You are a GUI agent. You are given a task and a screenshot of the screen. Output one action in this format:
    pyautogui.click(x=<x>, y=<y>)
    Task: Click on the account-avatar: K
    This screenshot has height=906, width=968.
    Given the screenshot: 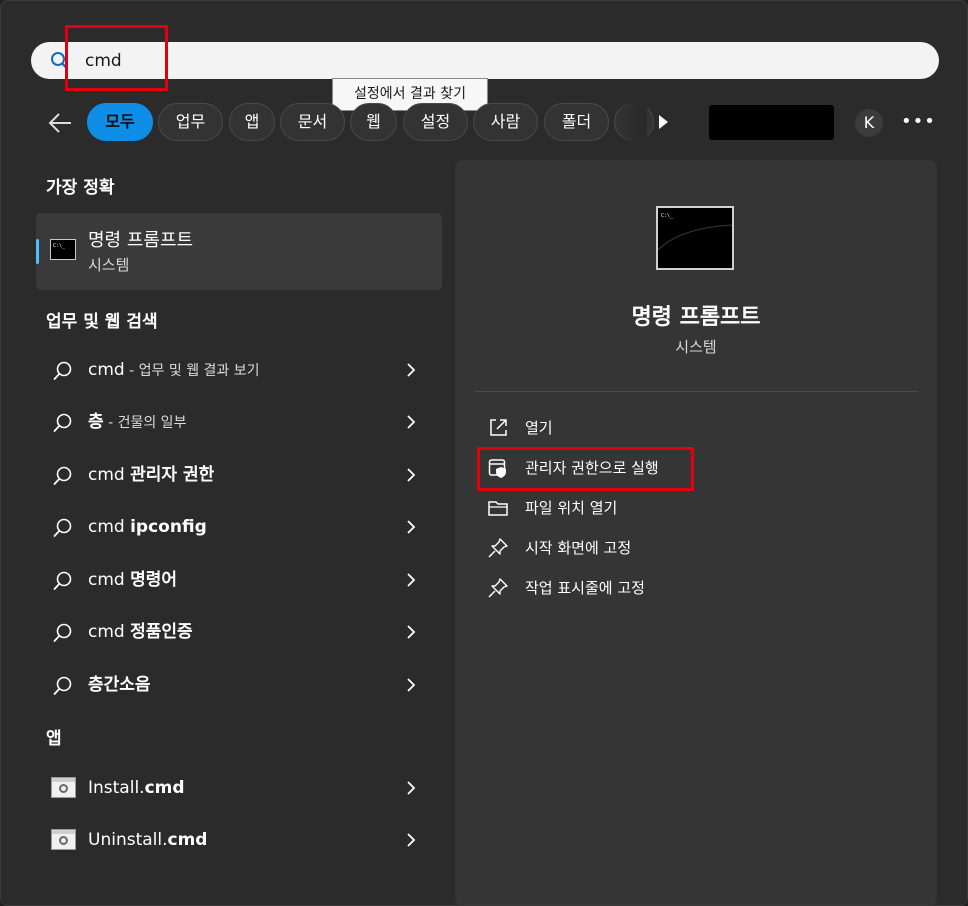 What is the action you would take?
    pyautogui.click(x=869, y=123)
    